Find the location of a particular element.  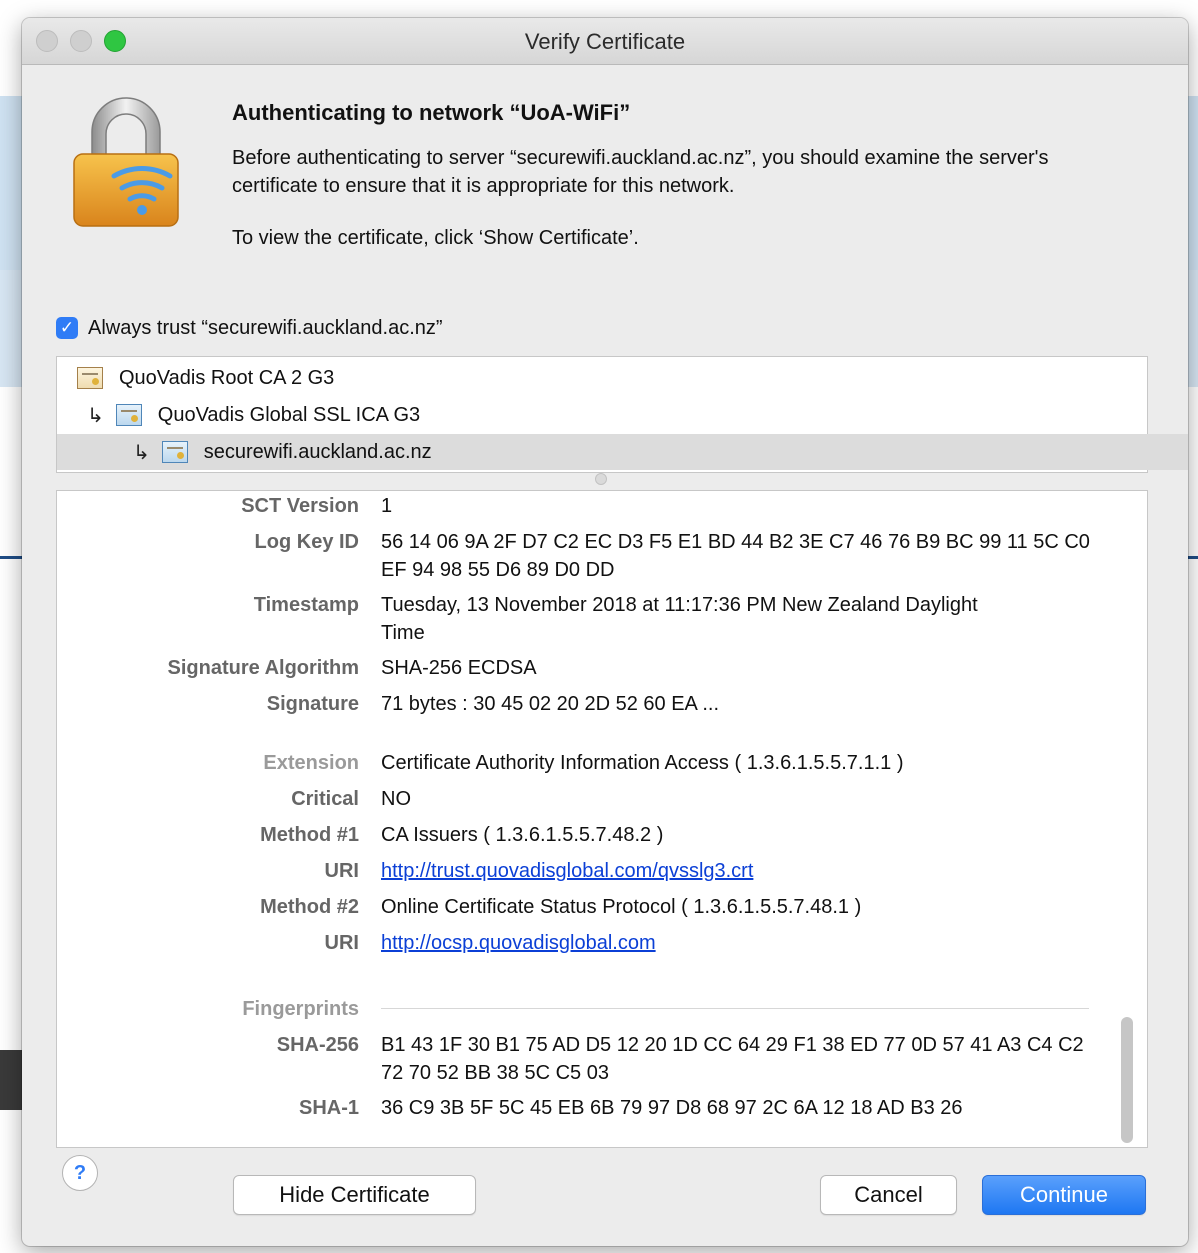

padlock-wifi-icon is located at coordinates (126, 162).